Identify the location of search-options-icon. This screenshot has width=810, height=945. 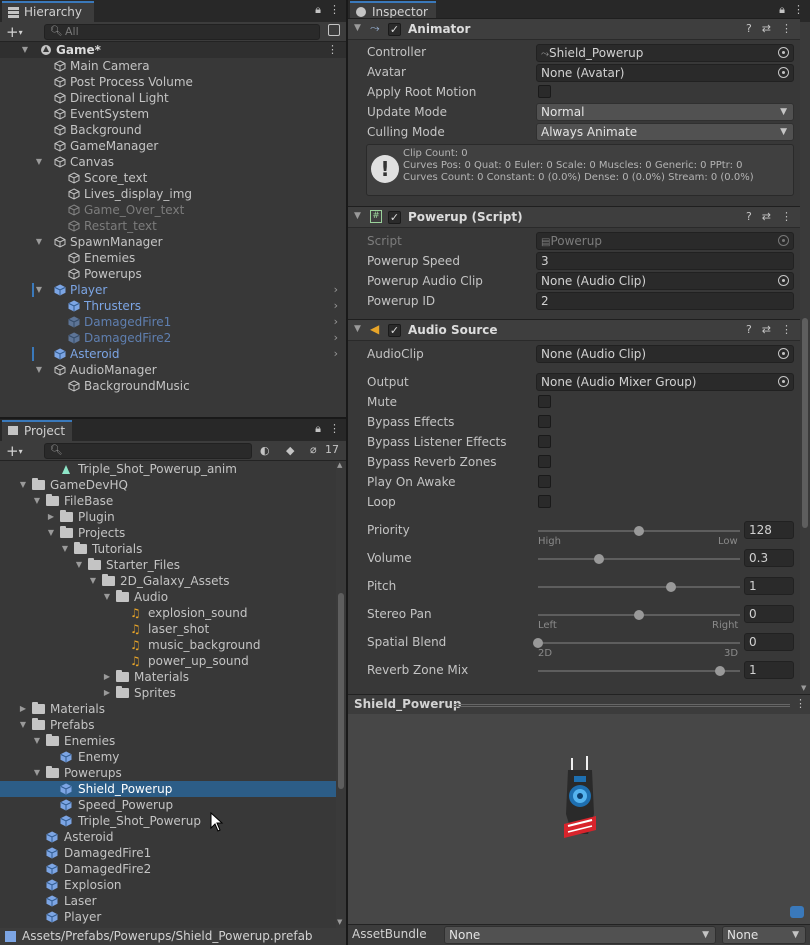
(334, 30).